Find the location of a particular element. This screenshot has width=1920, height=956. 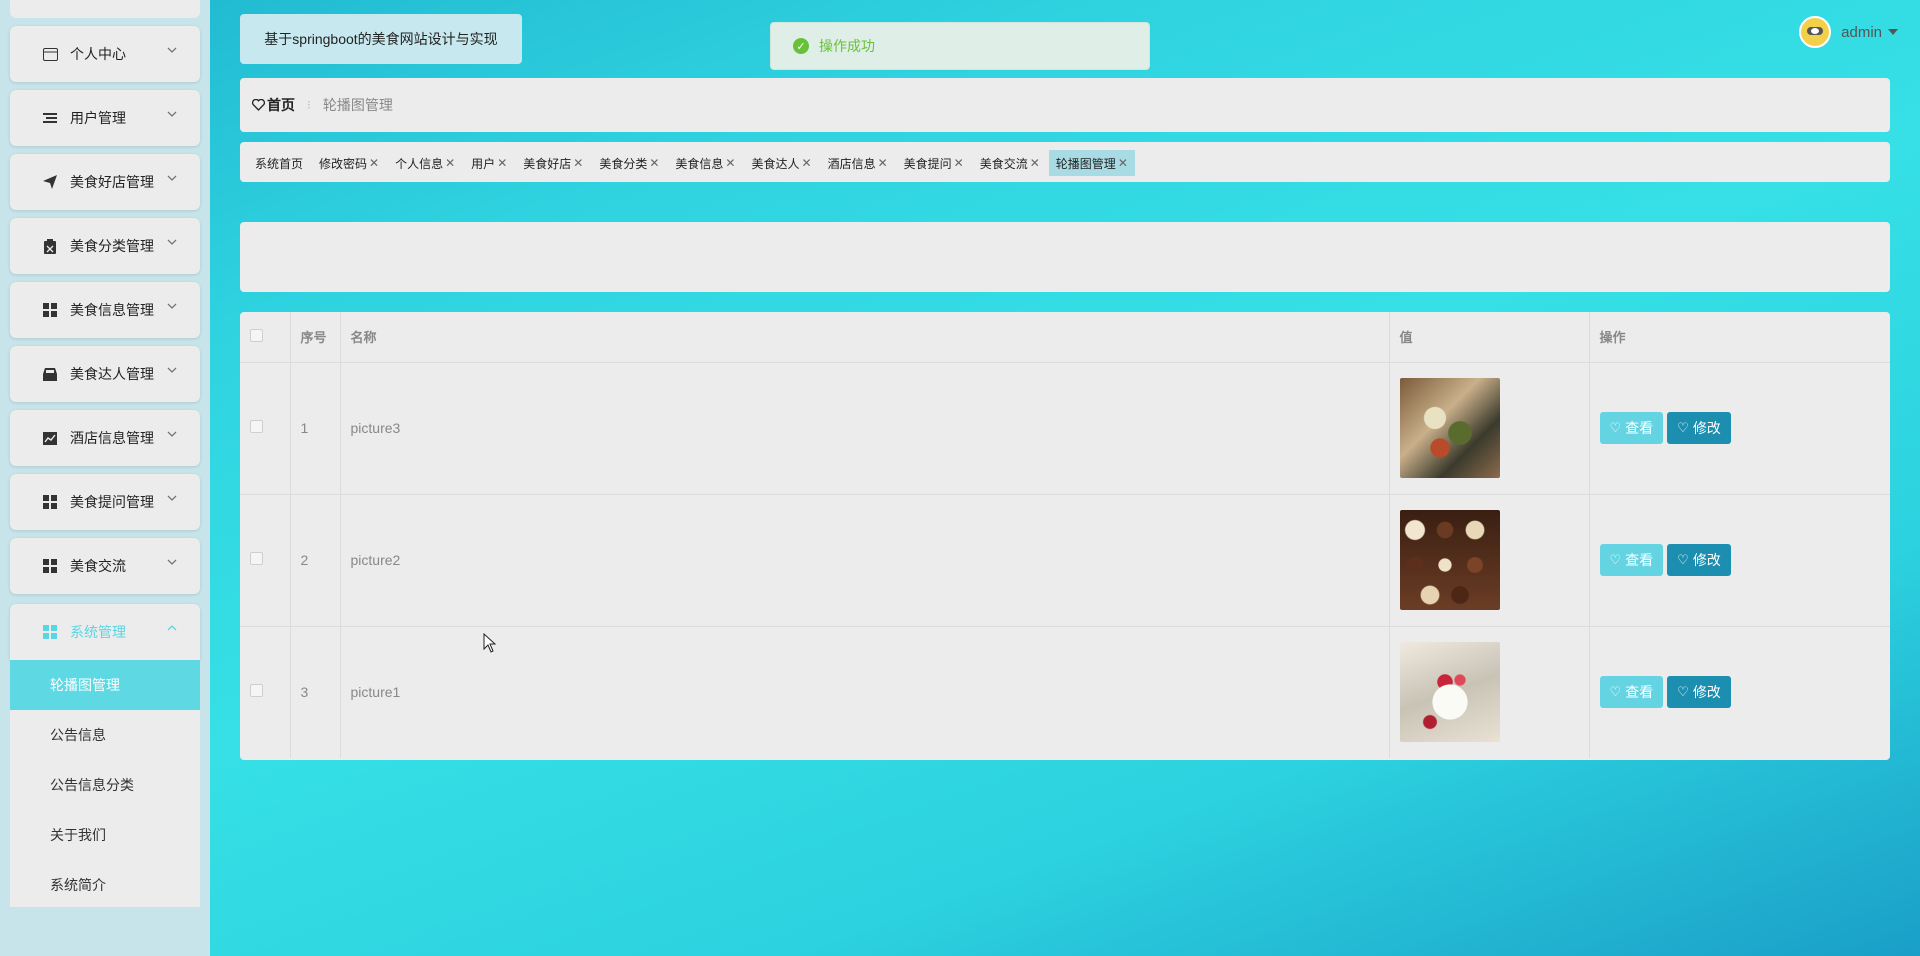

tab-food-questions: 美食提问 ✕ is located at coordinates (934, 163).